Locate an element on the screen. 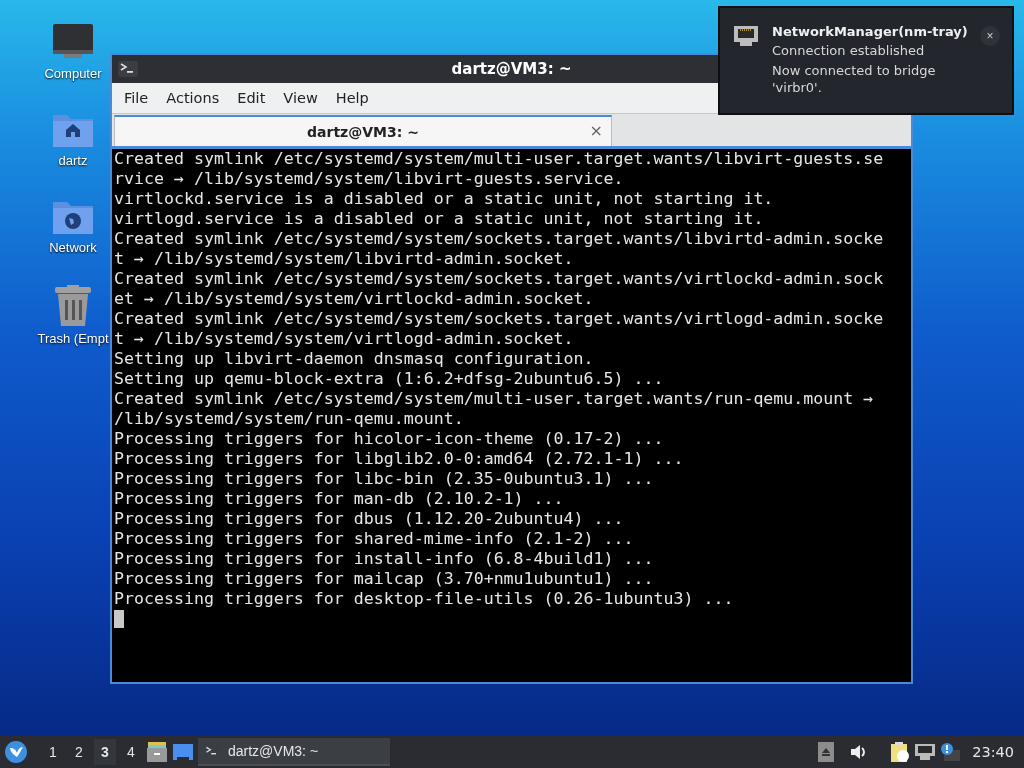 This screenshot has width=1024, height=768. trash-icon is located at coordinates (73, 306).